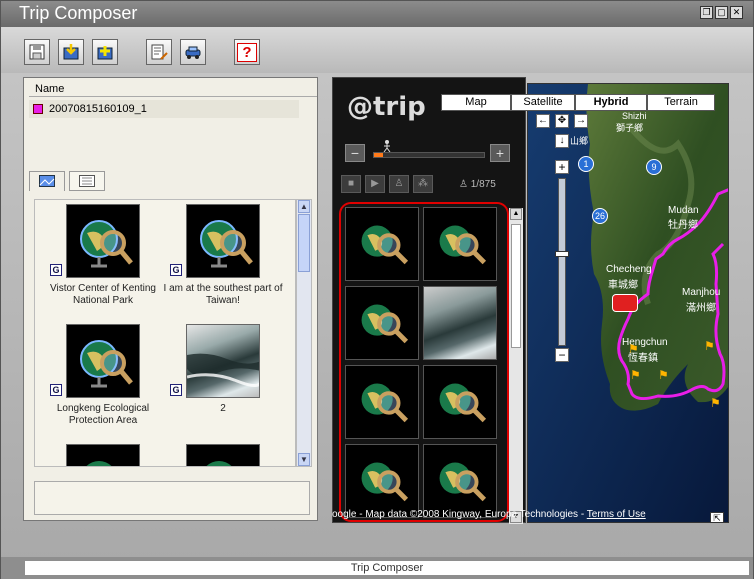 This screenshot has height=579, width=754. I want to click on group-mode-button: ⁂, so click(423, 184).